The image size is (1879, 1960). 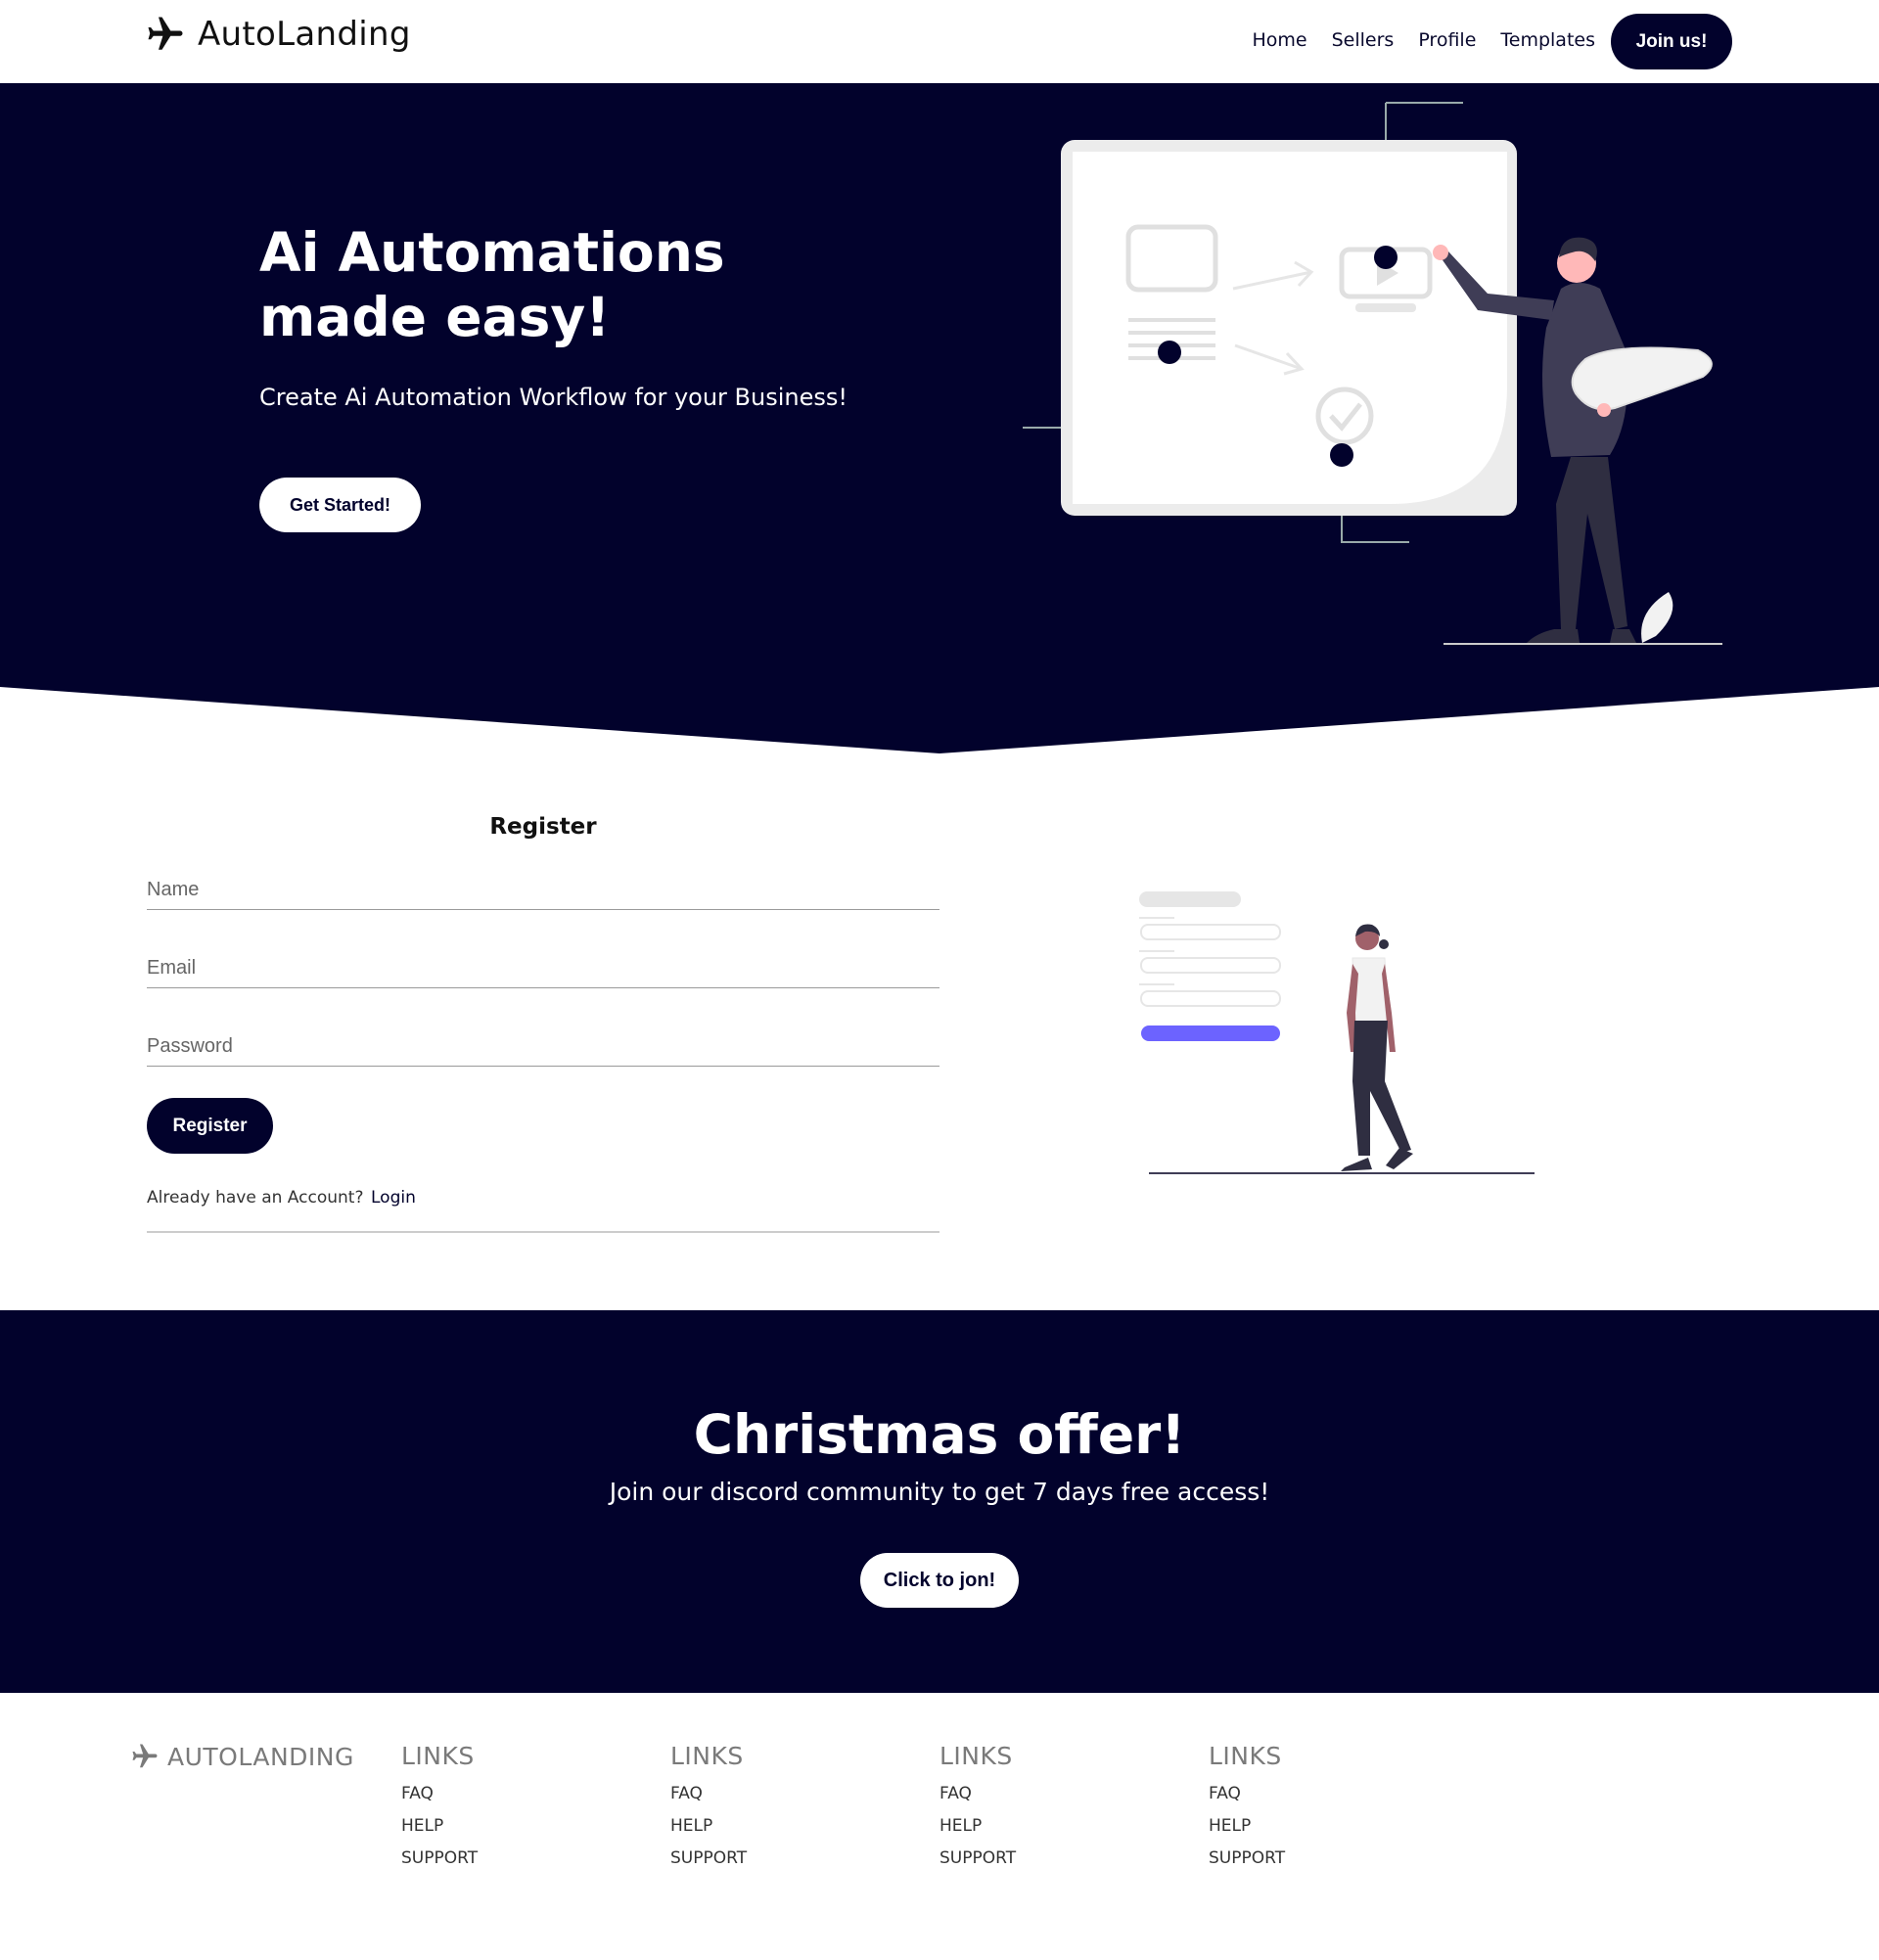 I want to click on register-divider, so click(x=543, y=1232).